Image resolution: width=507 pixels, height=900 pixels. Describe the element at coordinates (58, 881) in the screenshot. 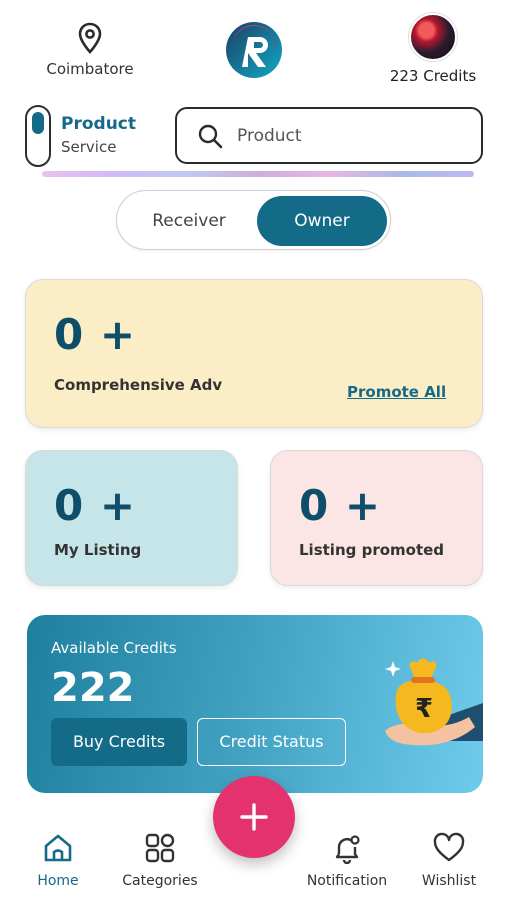

I see `nav-home-label: Home` at that location.